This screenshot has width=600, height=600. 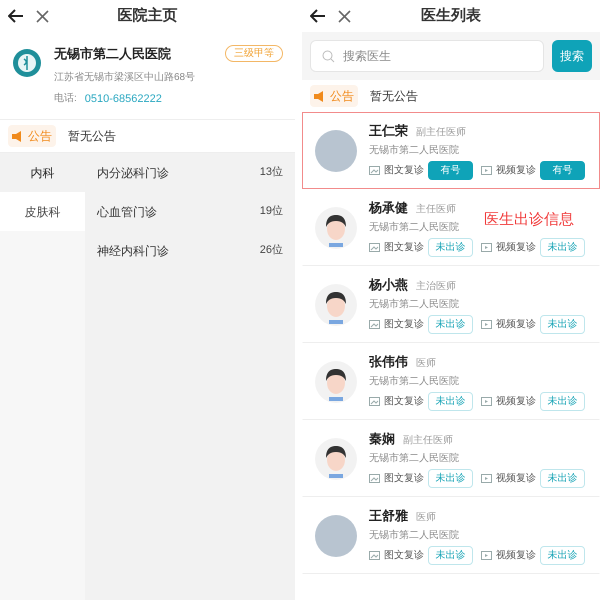 I want to click on doctor-card: 杨小燕 主治医师 无锡市第二人民医院 图文复诊 未出诊 视频复诊 未出诊, so click(x=451, y=304).